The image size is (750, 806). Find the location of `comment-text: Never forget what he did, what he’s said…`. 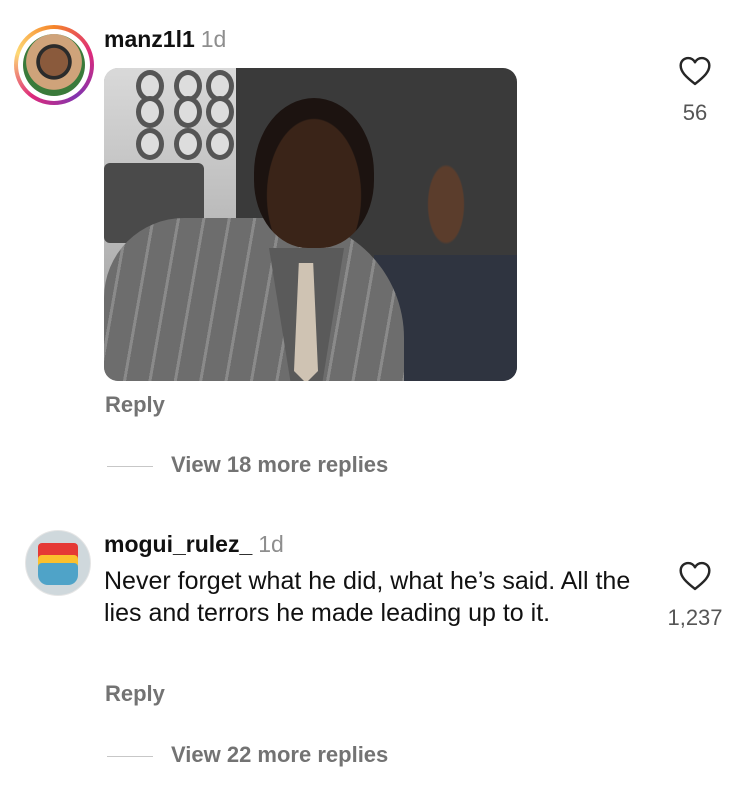

comment-text: Never forget what he did, what he’s said… is located at coordinates (367, 597).